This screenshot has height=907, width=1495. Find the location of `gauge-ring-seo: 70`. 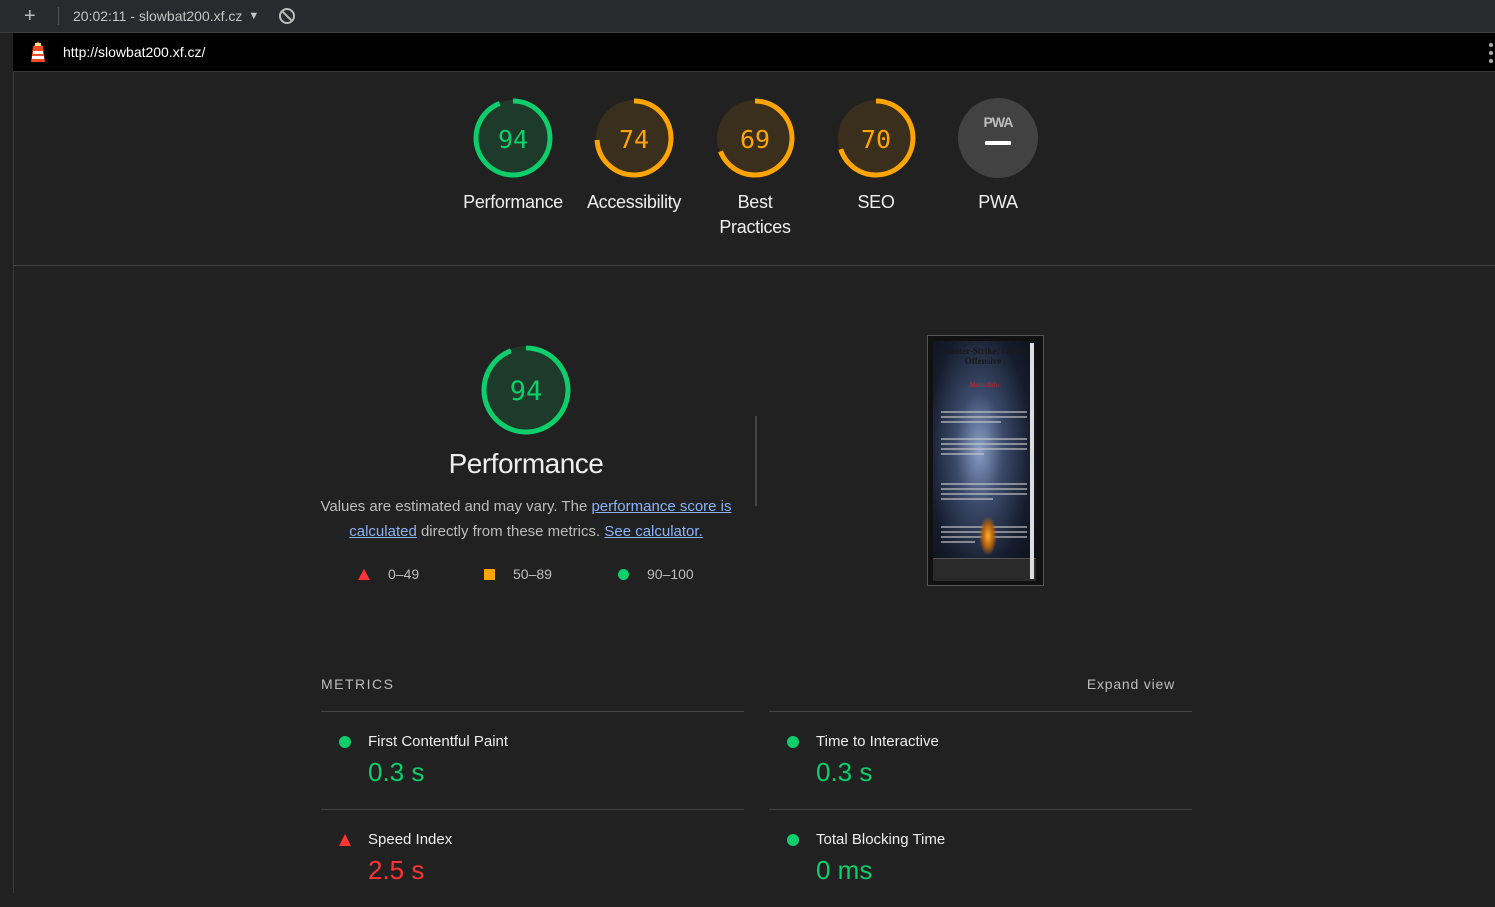

gauge-ring-seo: 70 is located at coordinates (876, 138).